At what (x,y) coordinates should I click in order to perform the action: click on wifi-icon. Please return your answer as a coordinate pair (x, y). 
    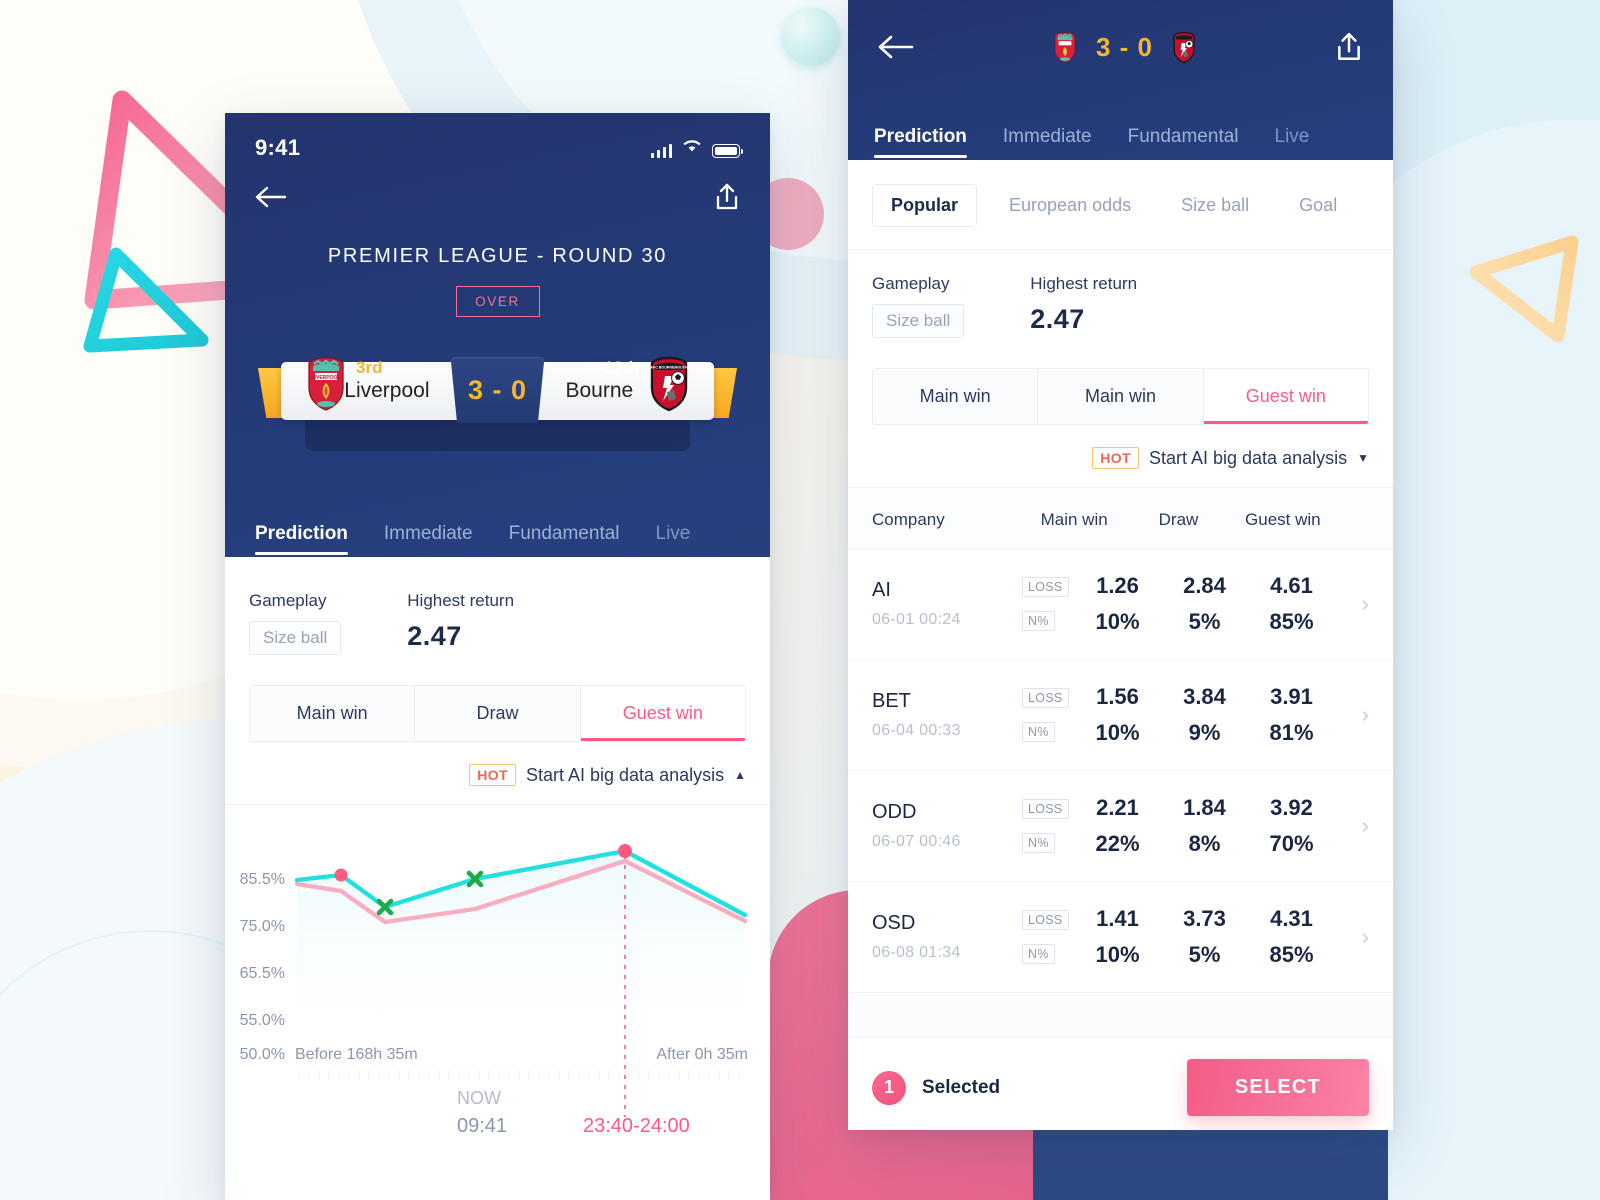
    Looking at the image, I should click on (692, 148).